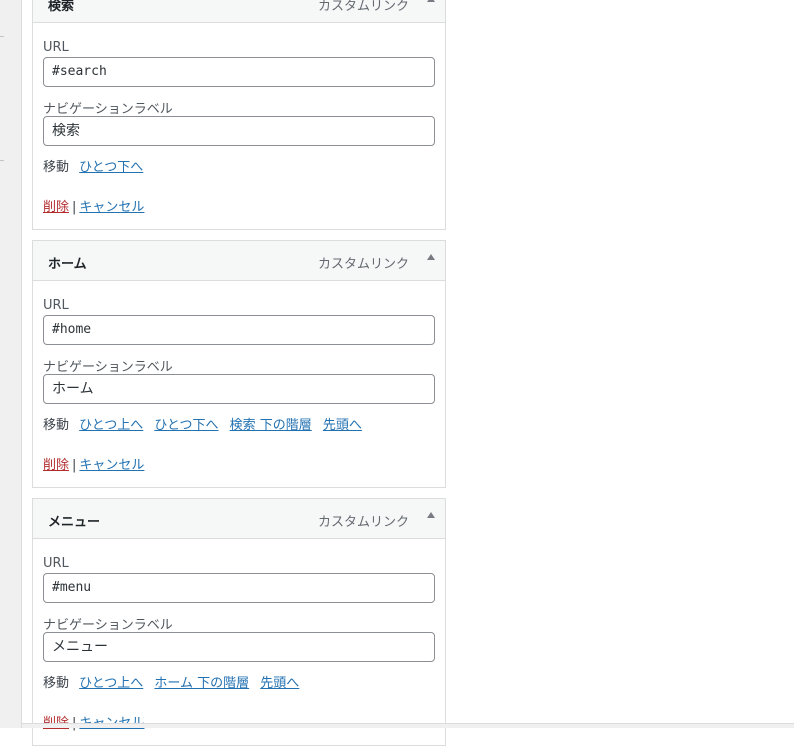 This screenshot has height=746, width=794. I want to click on menu-item-handle: 検索 カスタムリンク, so click(239, 11).